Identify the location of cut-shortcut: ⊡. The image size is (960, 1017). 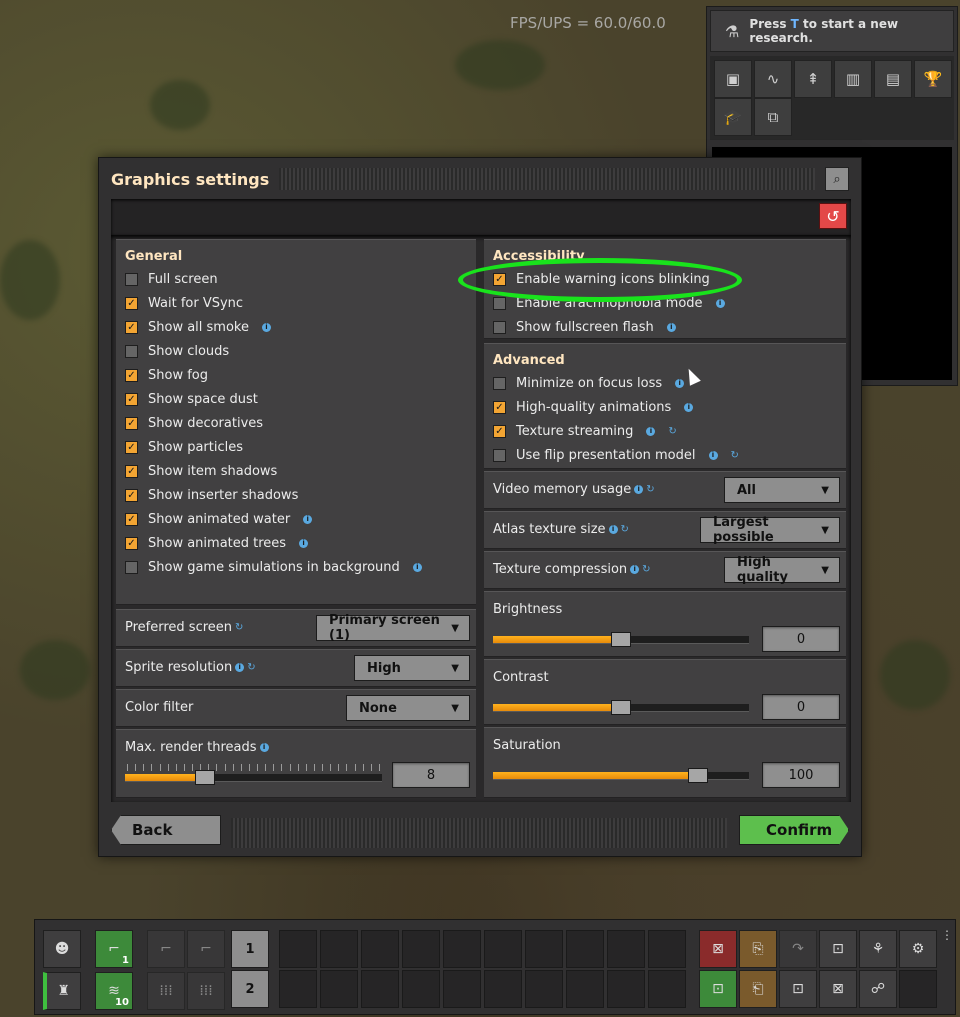
(798, 989).